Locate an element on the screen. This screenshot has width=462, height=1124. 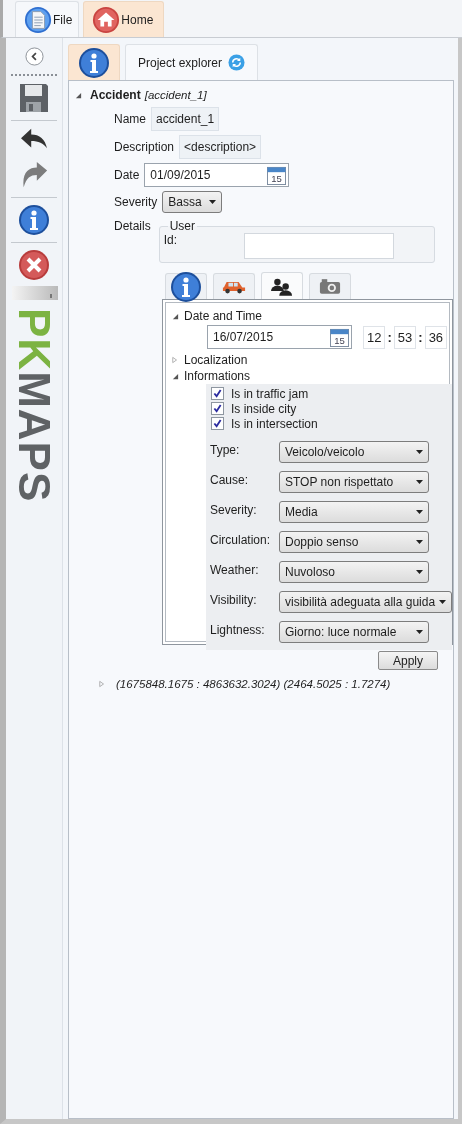
camera-icon is located at coordinates (330, 286).